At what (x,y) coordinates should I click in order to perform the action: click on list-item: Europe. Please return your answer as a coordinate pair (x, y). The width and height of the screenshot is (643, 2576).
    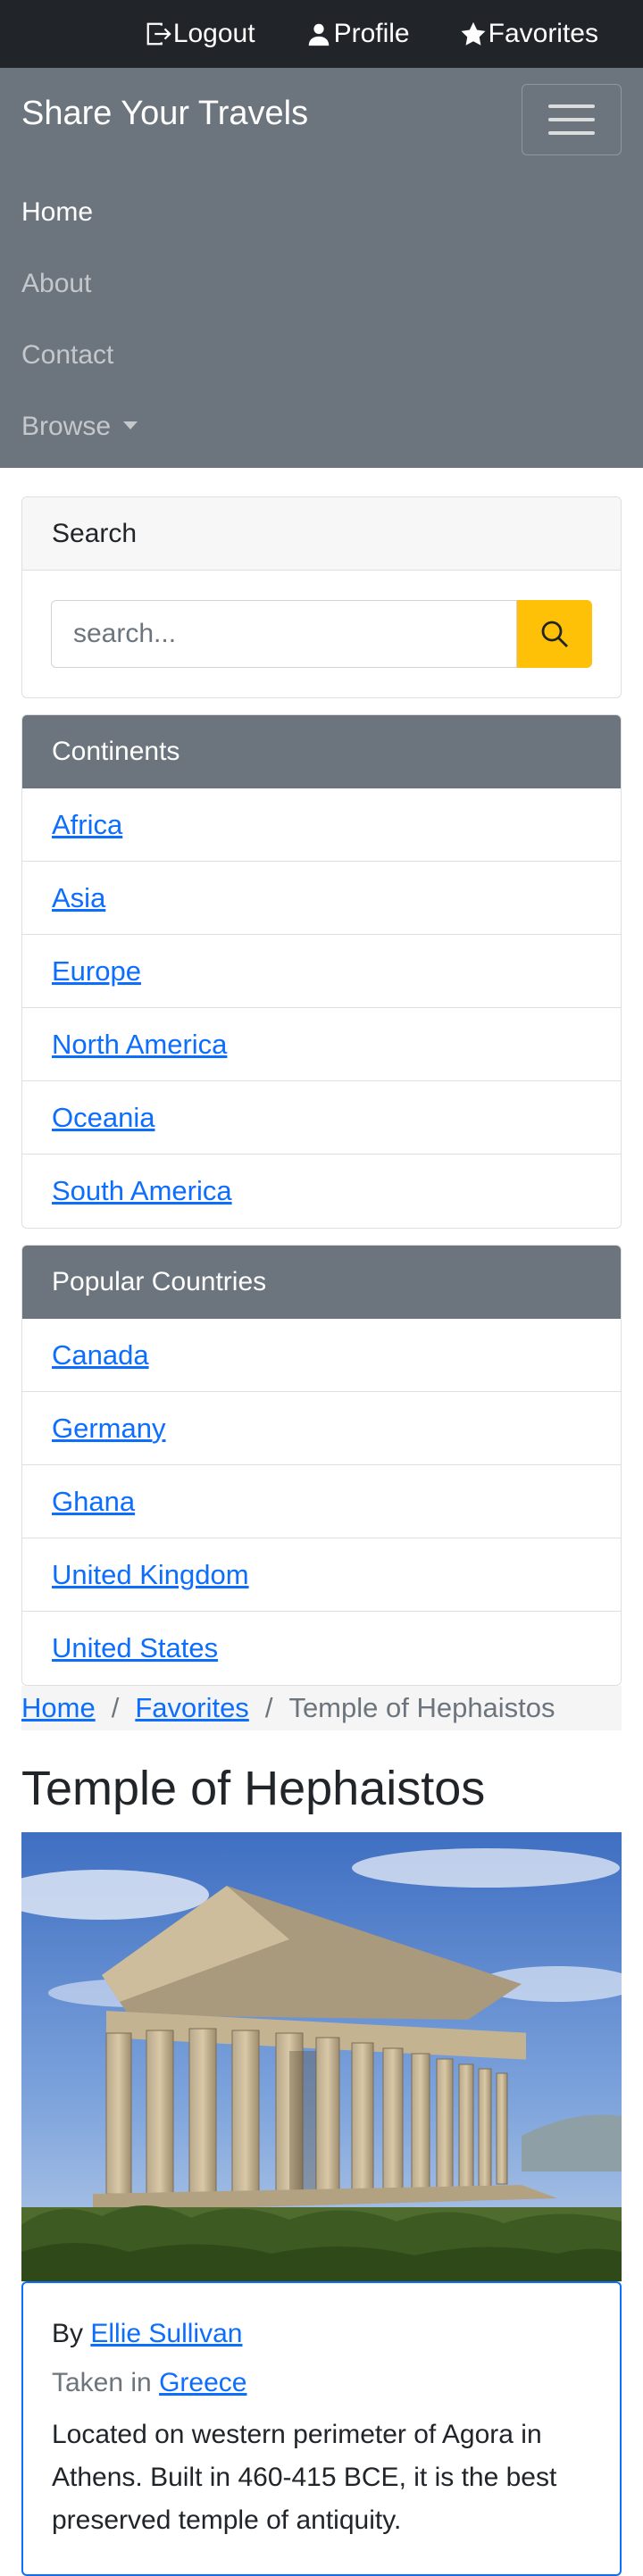
    Looking at the image, I should click on (321, 971).